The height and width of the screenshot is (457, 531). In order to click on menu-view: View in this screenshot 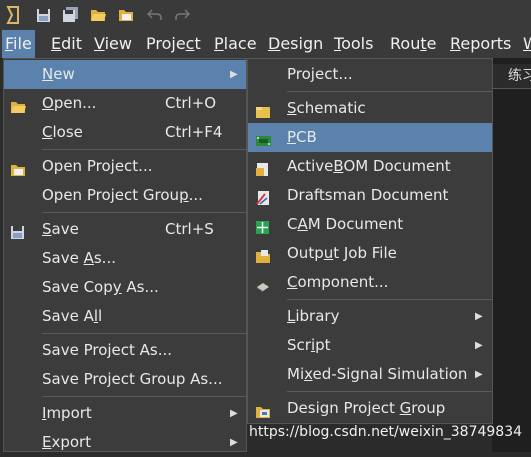, I will do `click(113, 44)`.